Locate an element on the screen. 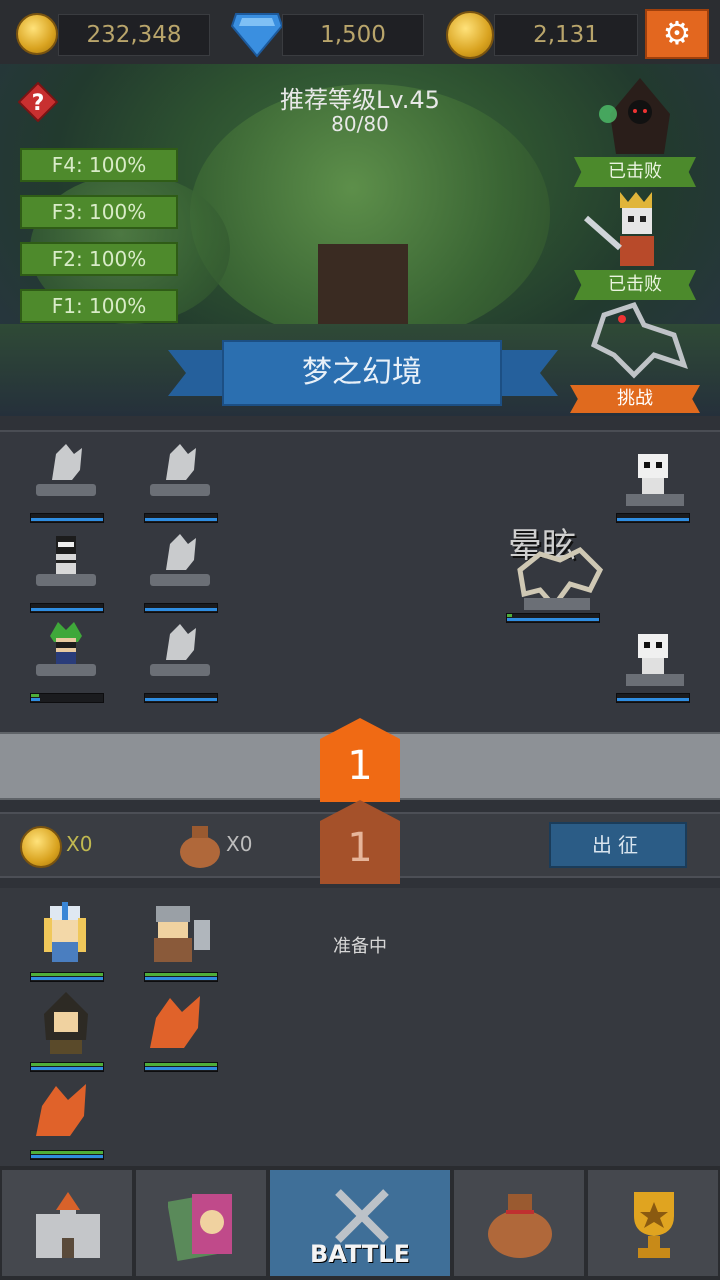  challenge-button: 挑战 is located at coordinates (635, 399).